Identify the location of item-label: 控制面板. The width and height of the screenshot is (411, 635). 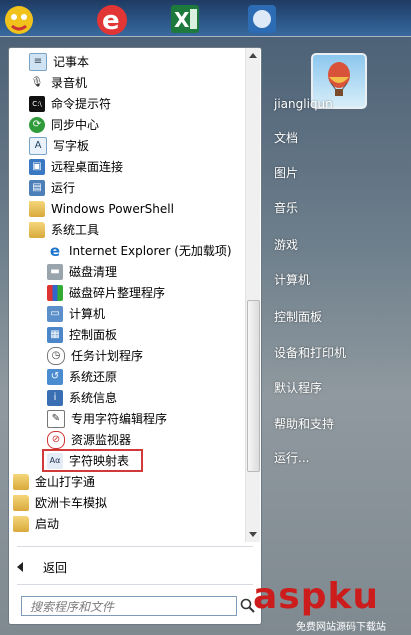
(93, 335).